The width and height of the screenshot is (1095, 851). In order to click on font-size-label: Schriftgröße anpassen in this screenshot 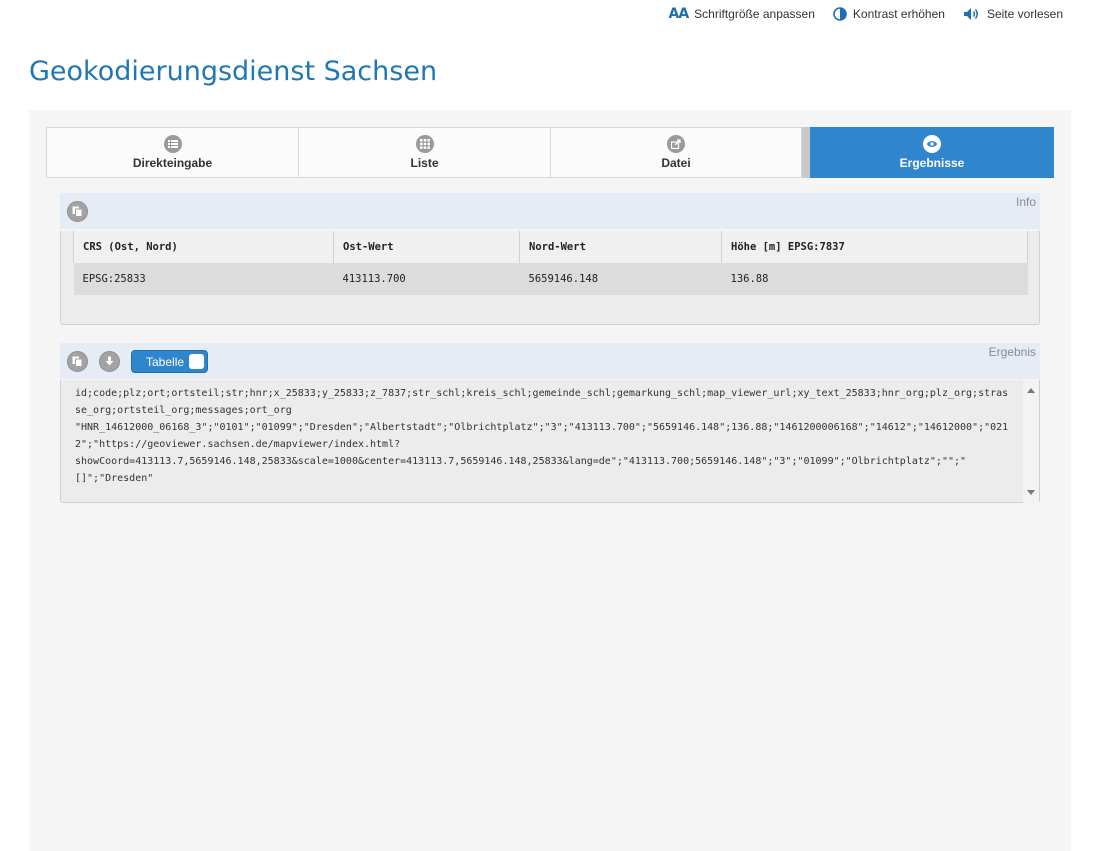, I will do `click(754, 14)`.